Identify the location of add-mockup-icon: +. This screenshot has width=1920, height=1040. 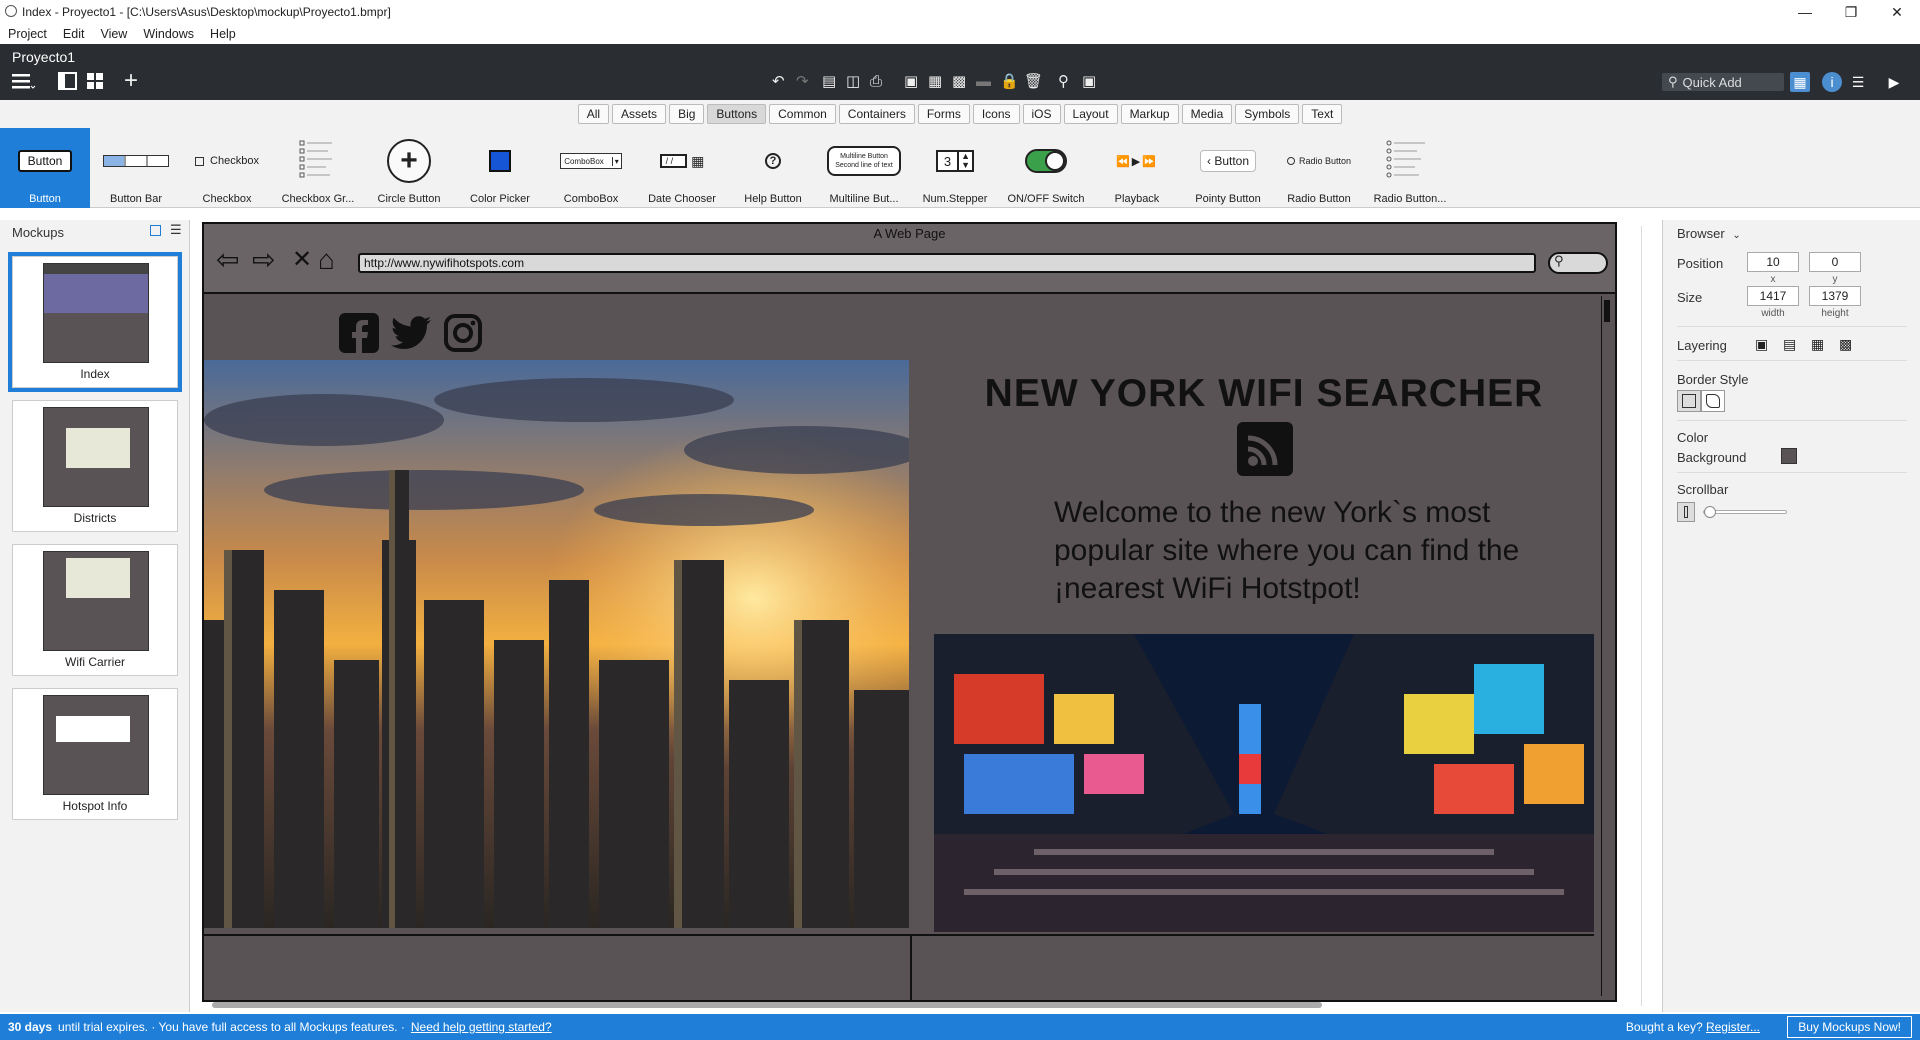
(131, 80).